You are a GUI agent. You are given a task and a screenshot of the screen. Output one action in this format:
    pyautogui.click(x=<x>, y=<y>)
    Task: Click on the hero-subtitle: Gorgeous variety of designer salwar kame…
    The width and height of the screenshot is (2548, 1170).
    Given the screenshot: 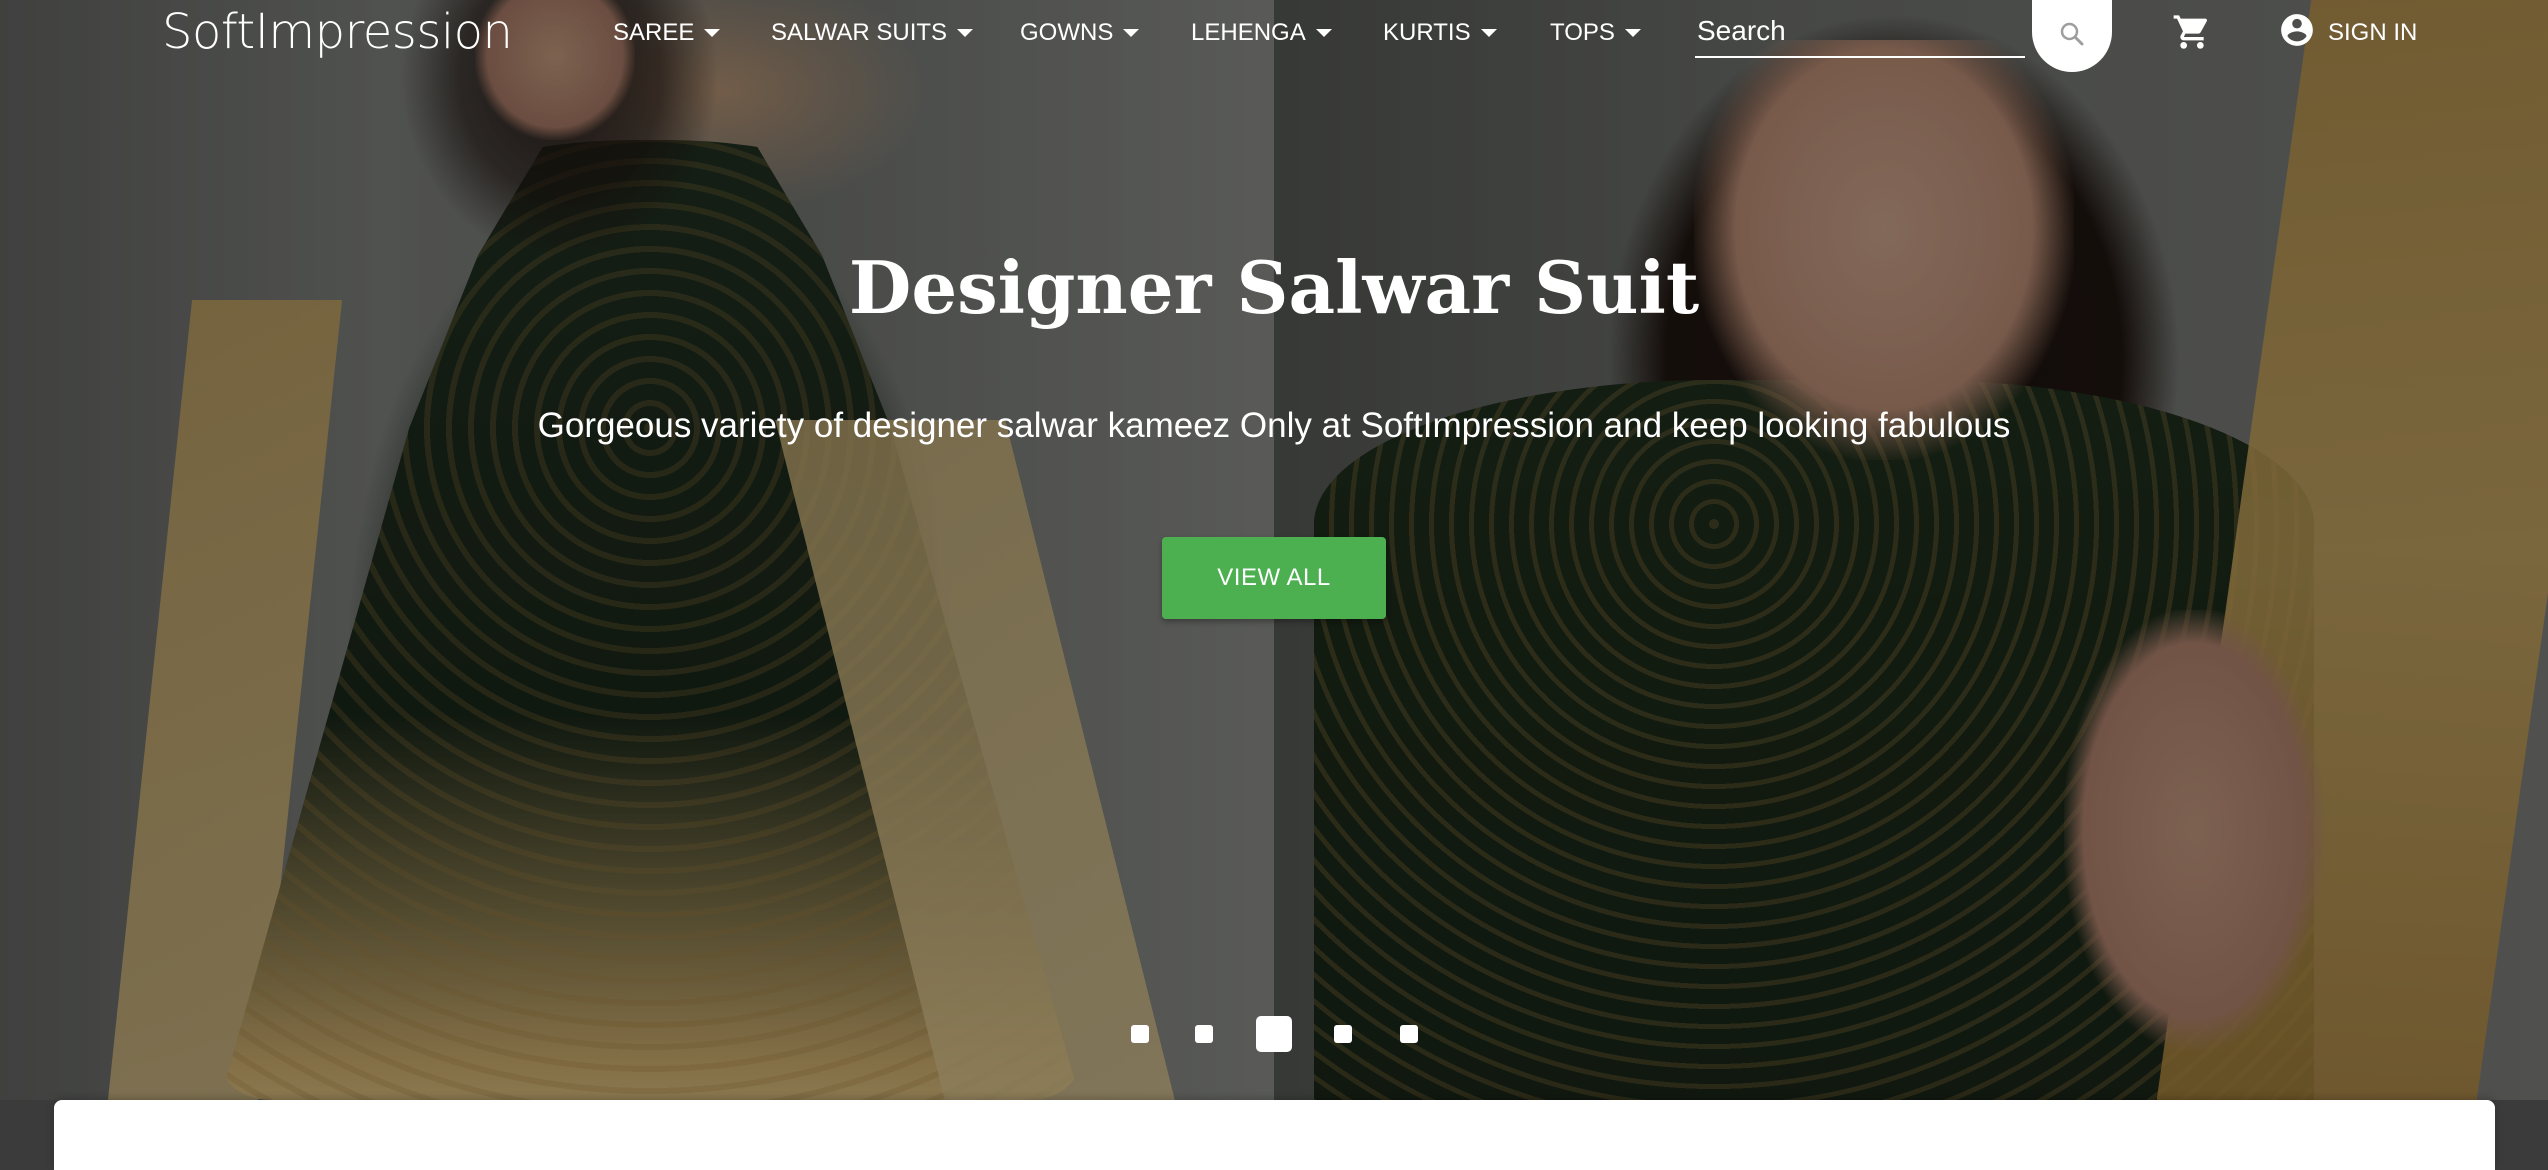 What is the action you would take?
    pyautogui.click(x=1274, y=425)
    